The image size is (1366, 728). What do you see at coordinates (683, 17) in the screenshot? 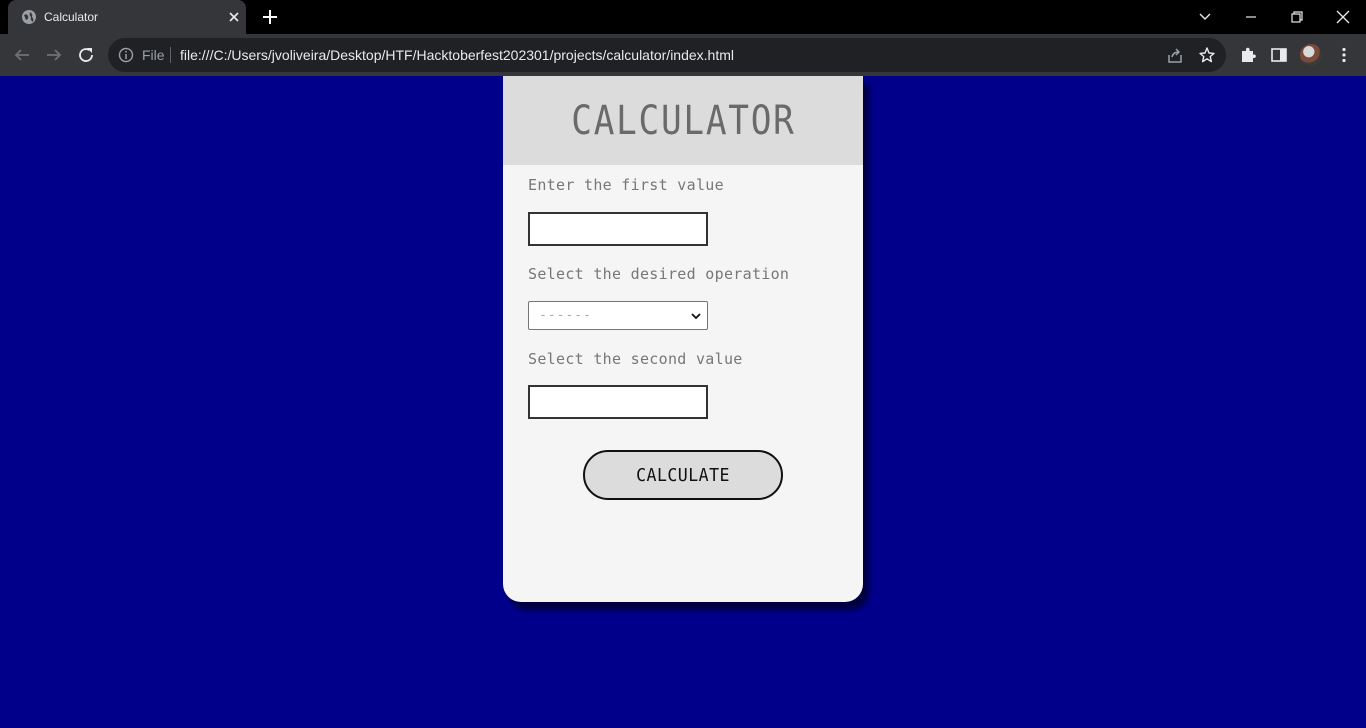
I see `tab-strip: Calculator` at bounding box center [683, 17].